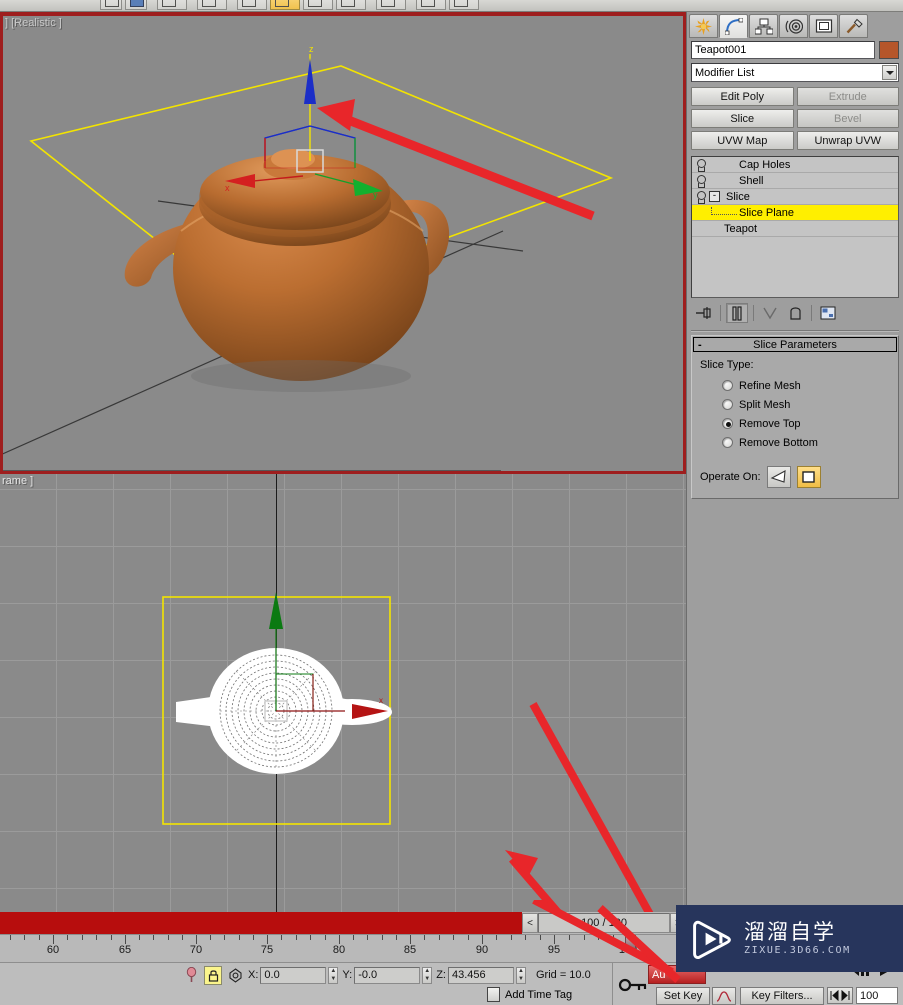 The image size is (903, 1005). Describe the element at coordinates (529, 994) in the screenshot. I see `add-time-tag-row: Add Time Tag` at that location.